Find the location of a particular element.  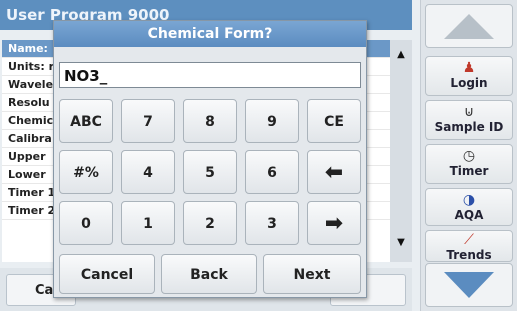

left-arrow-icon: ⬅ is located at coordinates (334, 172).